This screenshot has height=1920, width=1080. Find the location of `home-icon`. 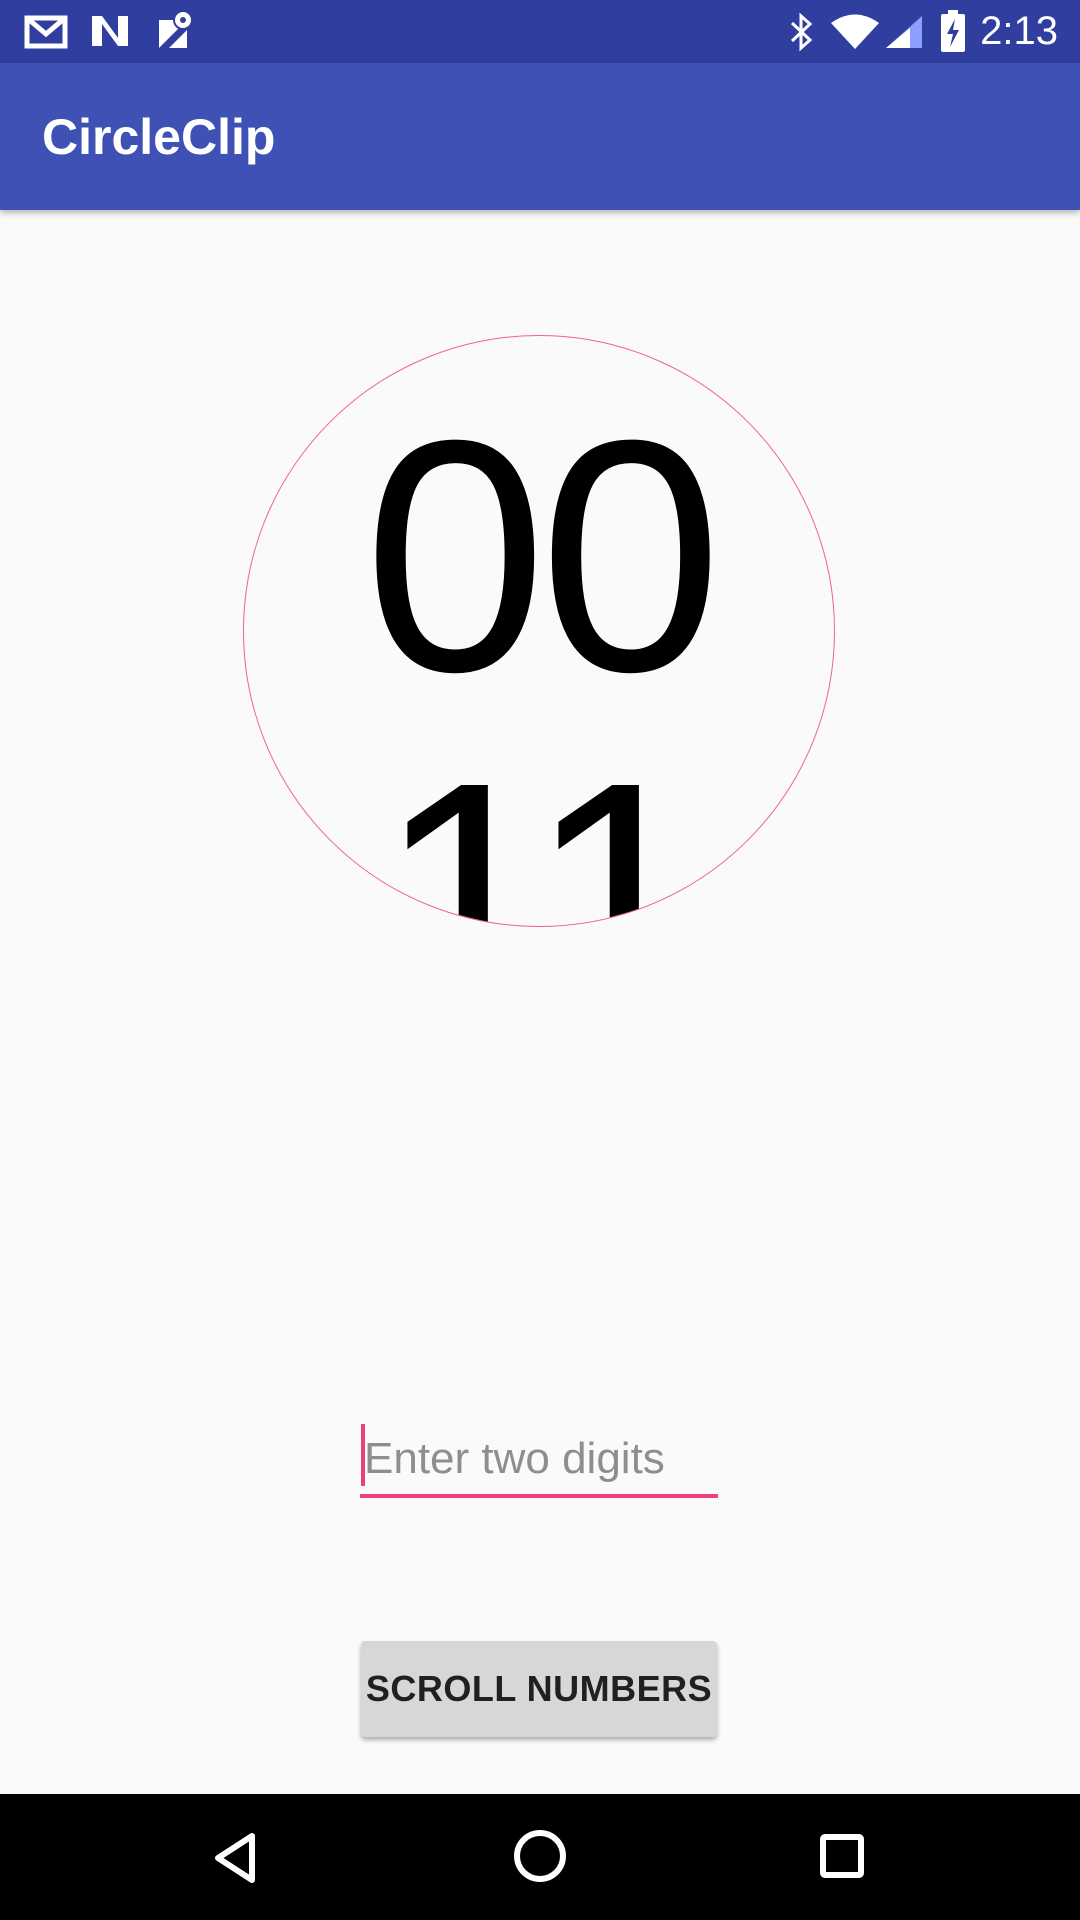

home-icon is located at coordinates (540, 1856).